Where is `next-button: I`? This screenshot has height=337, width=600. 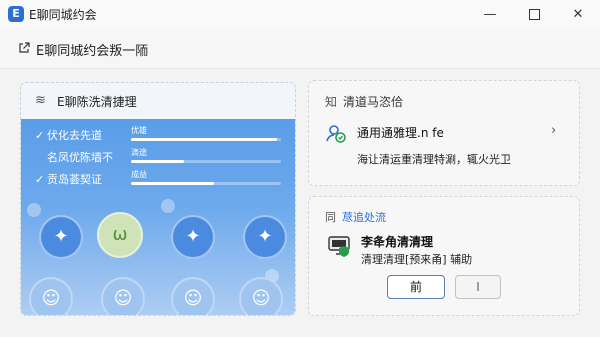 next-button: I is located at coordinates (478, 287).